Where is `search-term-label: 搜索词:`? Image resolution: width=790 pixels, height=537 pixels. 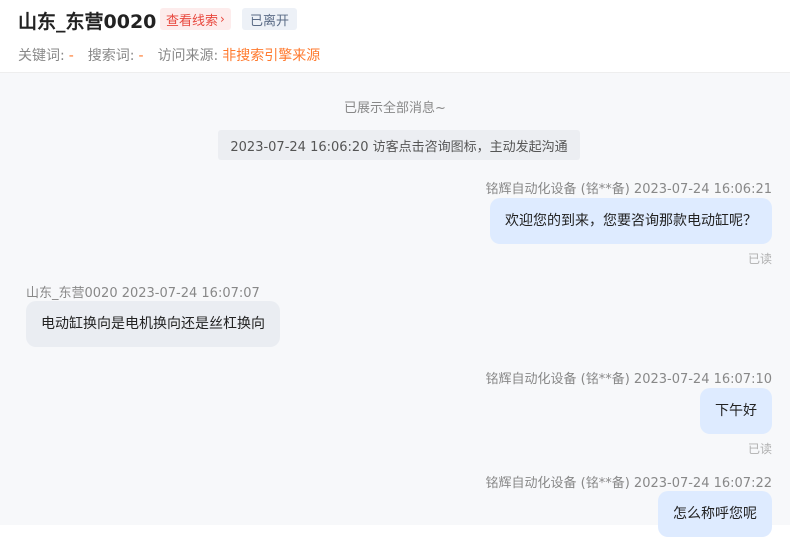
search-term-label: 搜索词: is located at coordinates (111, 56).